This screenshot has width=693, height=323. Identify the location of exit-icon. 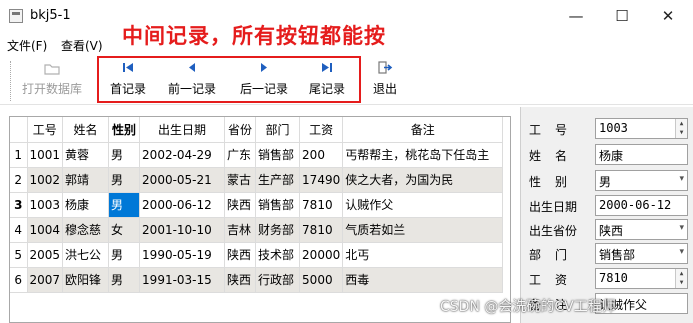
(385, 67).